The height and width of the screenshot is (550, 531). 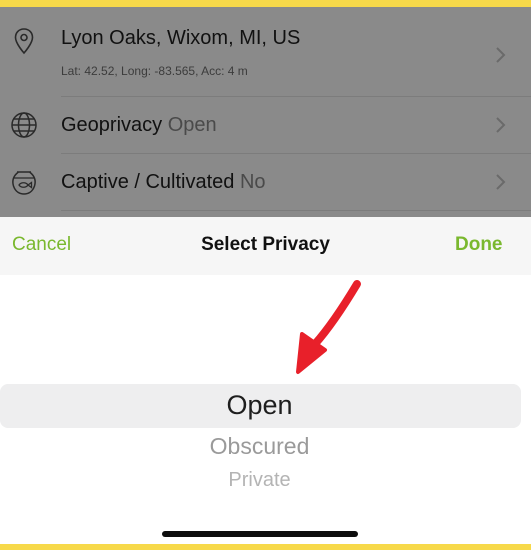 I want to click on captive-row: Captive / Cultivated No, so click(x=265, y=182).